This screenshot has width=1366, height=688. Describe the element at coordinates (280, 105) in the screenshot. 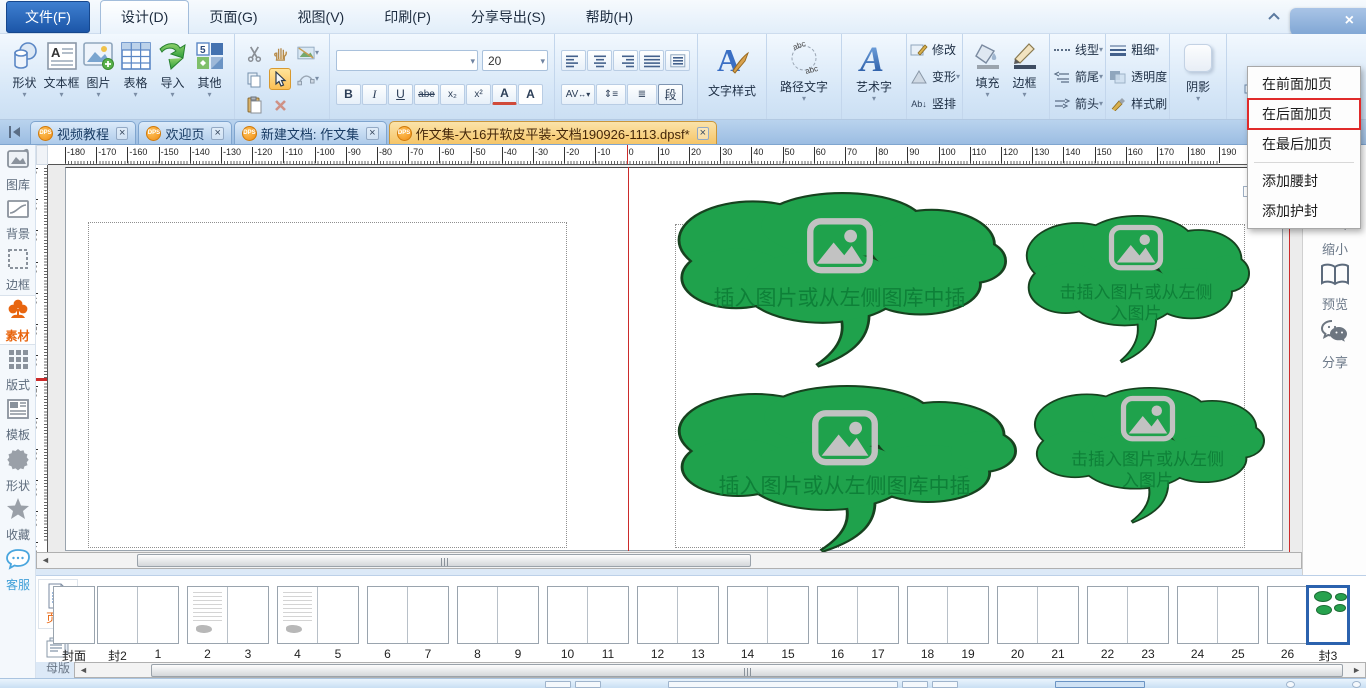

I see `delete-button` at that location.